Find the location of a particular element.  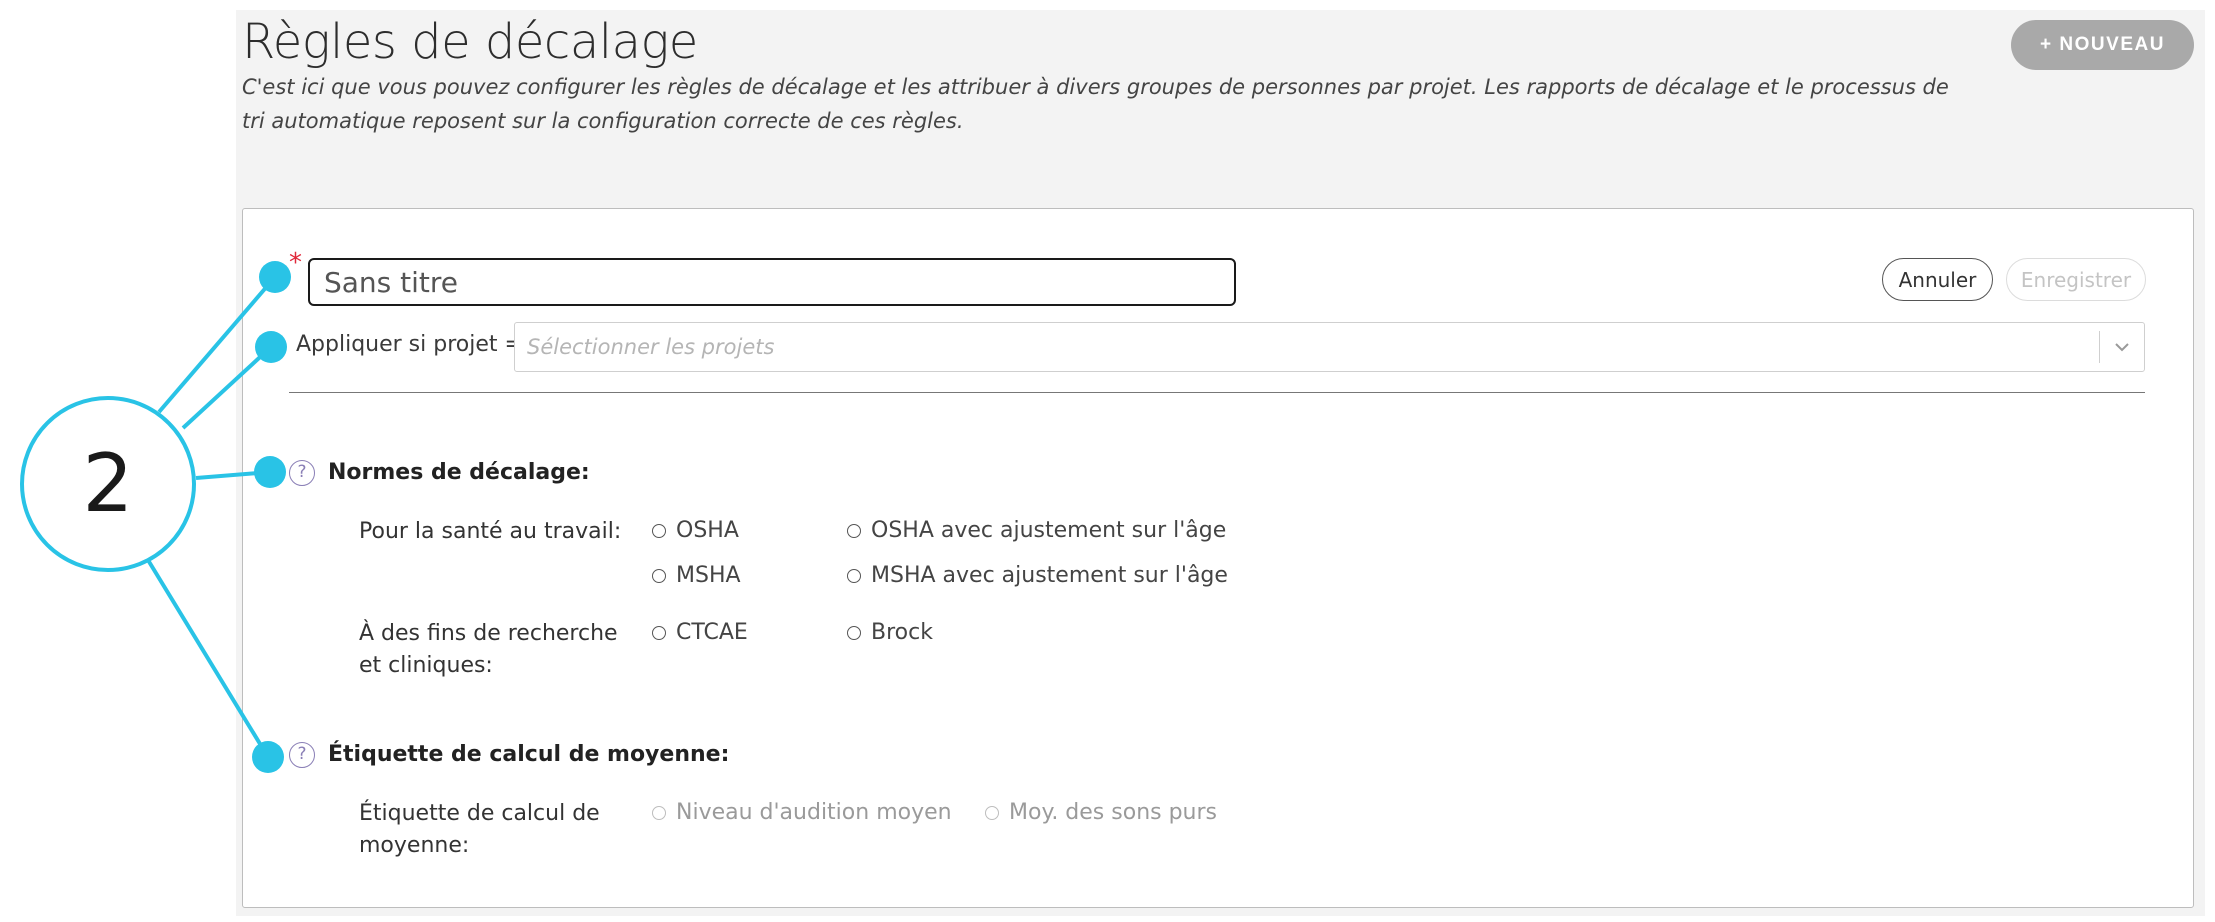

select-divider is located at coordinates (2099, 347).